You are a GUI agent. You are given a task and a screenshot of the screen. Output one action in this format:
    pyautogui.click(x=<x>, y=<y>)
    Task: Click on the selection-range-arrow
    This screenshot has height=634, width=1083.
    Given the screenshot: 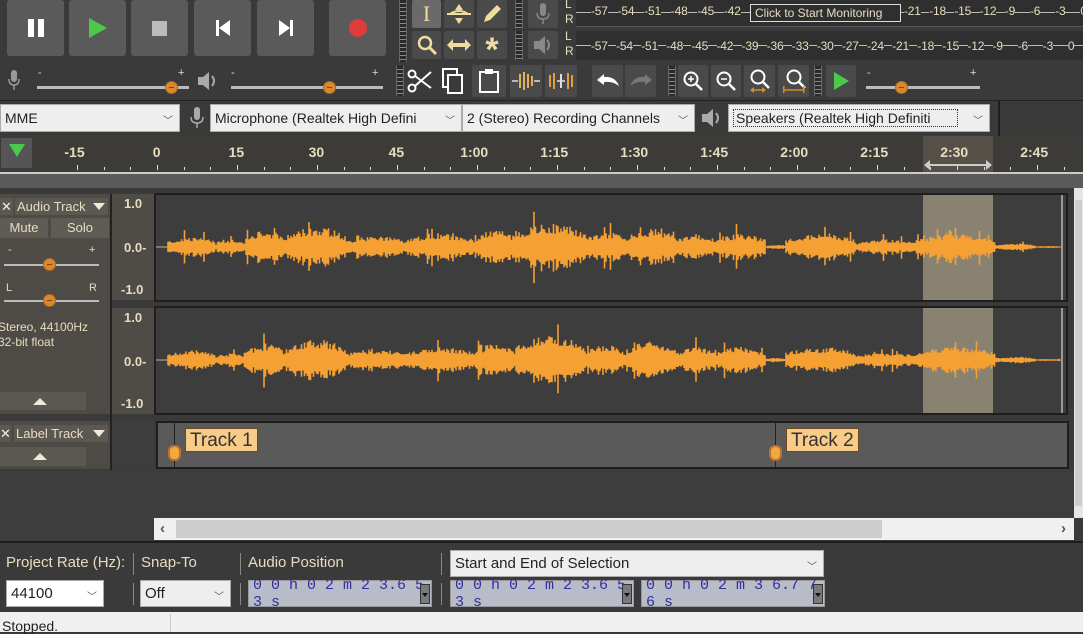 What is the action you would take?
    pyautogui.click(x=958, y=163)
    